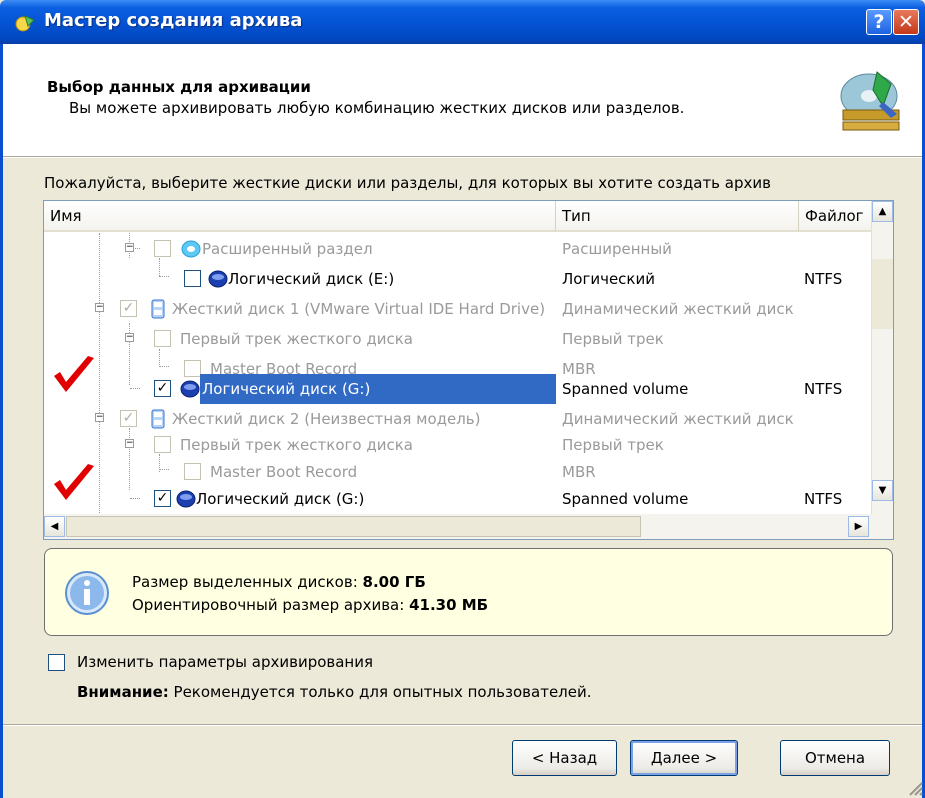 Image resolution: width=925 pixels, height=798 pixels. What do you see at coordinates (858, 526) in the screenshot?
I see `scroll-right-button: ▶` at bounding box center [858, 526].